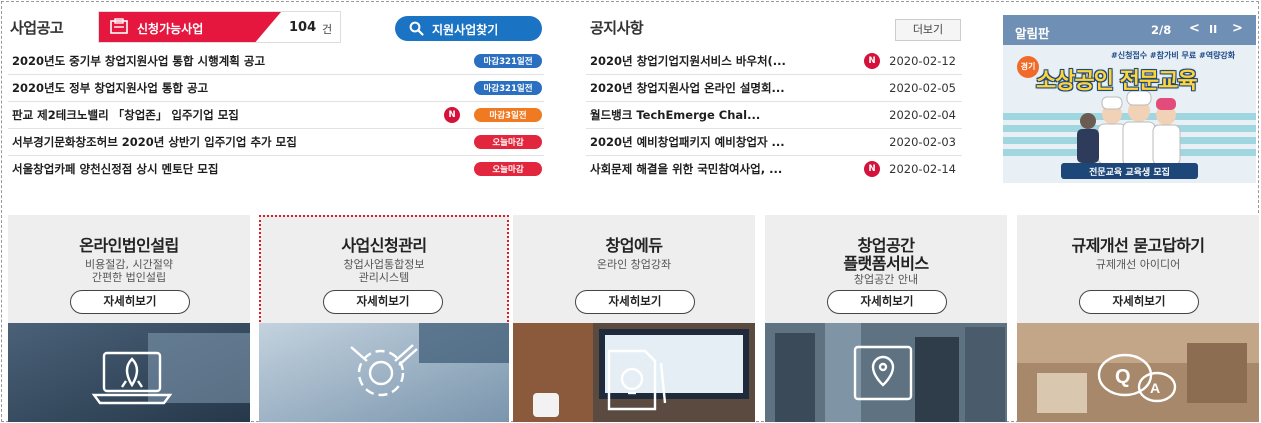 This screenshot has height=423, width=1261. What do you see at coordinates (1194, 28) in the screenshot?
I see `prev-slide-button: <` at bounding box center [1194, 28].